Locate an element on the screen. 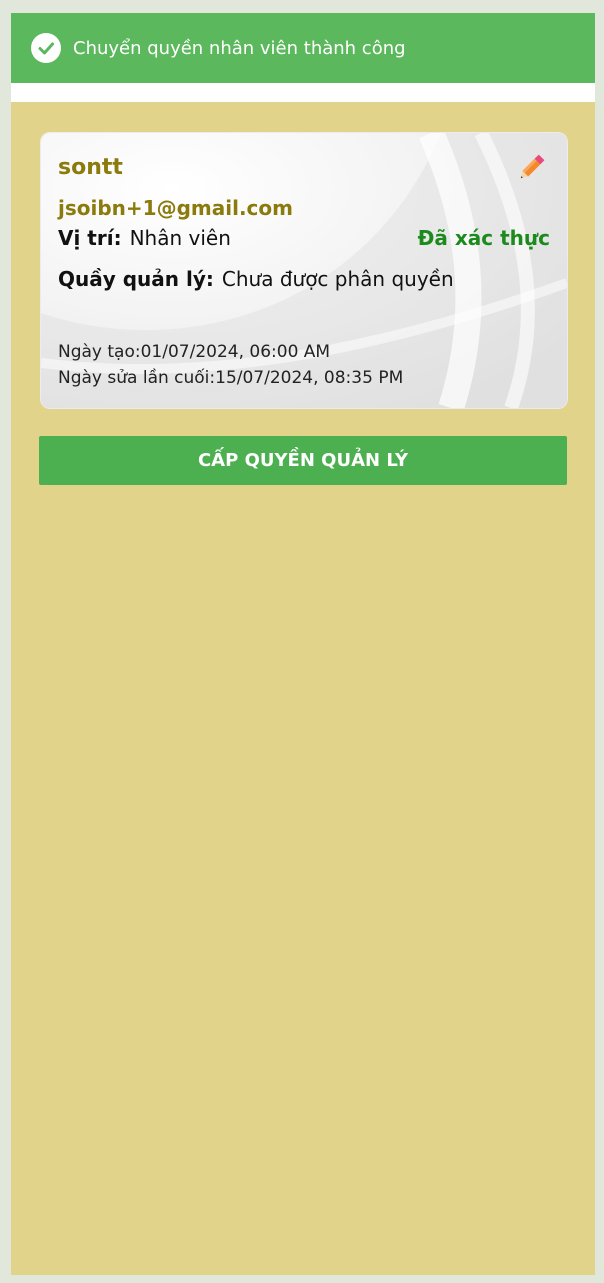 The width and height of the screenshot is (604, 1283). employee-username: sontt is located at coordinates (90, 167).